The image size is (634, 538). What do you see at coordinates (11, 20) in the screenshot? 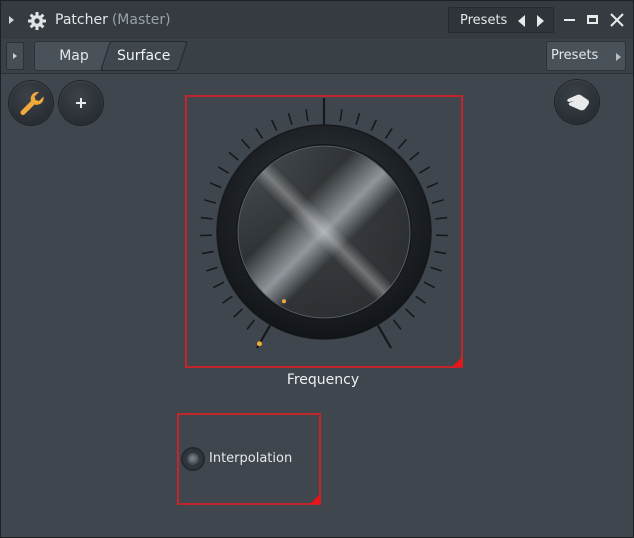
I see `window-menu-arrow-icon` at bounding box center [11, 20].